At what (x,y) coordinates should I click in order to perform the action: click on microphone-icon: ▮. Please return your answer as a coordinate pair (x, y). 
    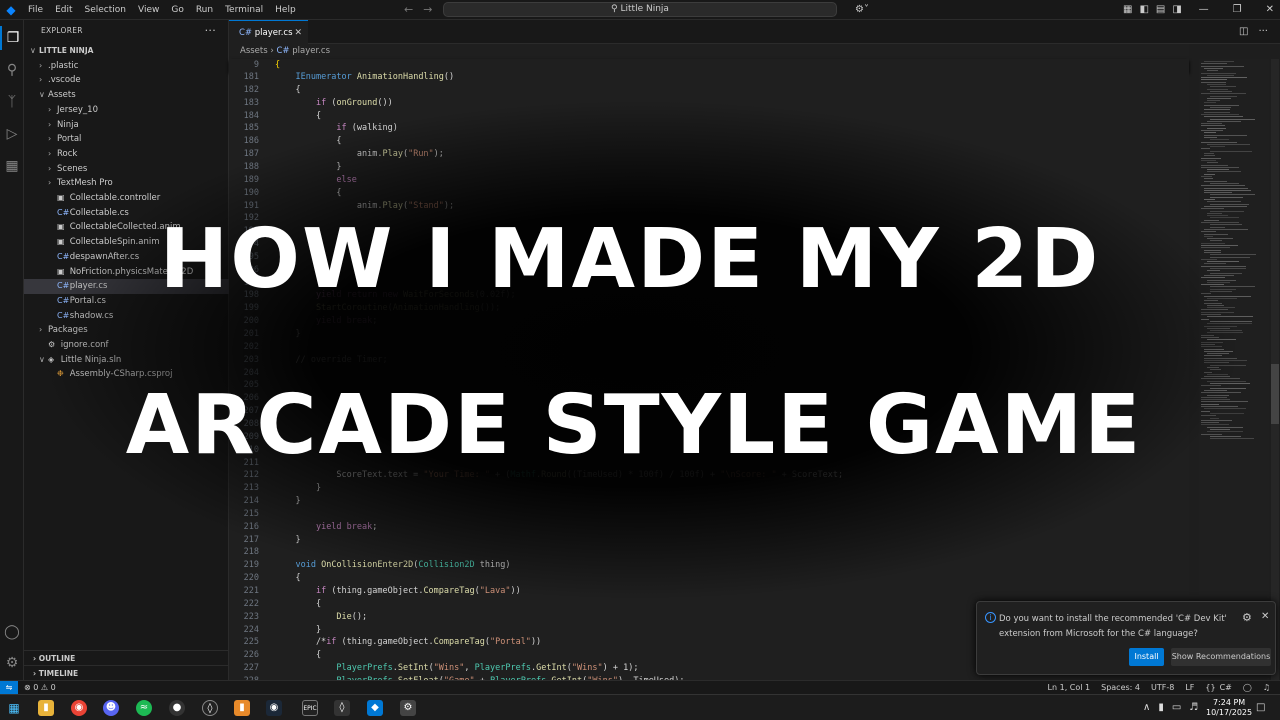
    Looking at the image, I should click on (1161, 707).